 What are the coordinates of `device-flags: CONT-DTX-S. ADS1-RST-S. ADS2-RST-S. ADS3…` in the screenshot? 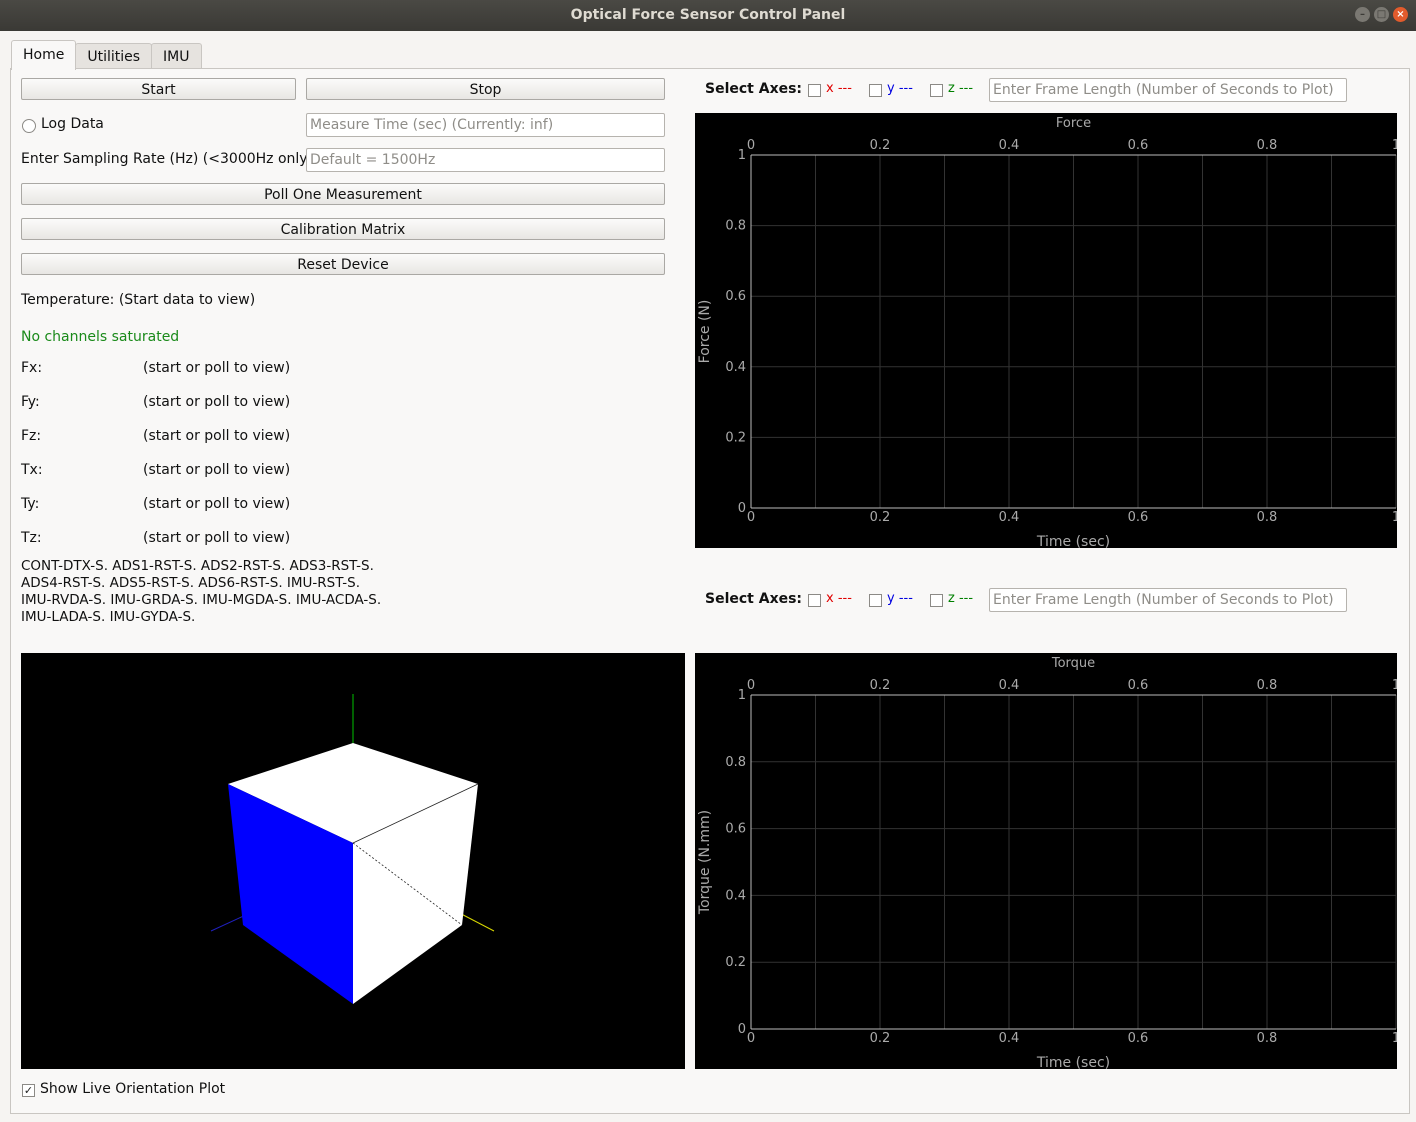 It's located at (216, 592).